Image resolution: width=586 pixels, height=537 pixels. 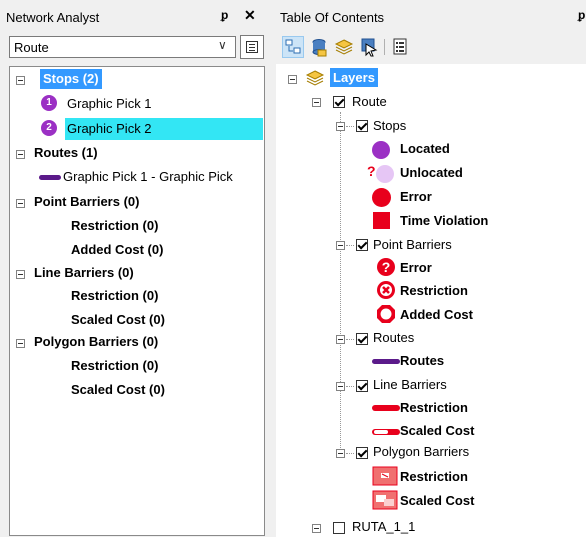 What do you see at coordinates (444, 220) in the screenshot?
I see `legend-time-violation: Time Violation` at bounding box center [444, 220].